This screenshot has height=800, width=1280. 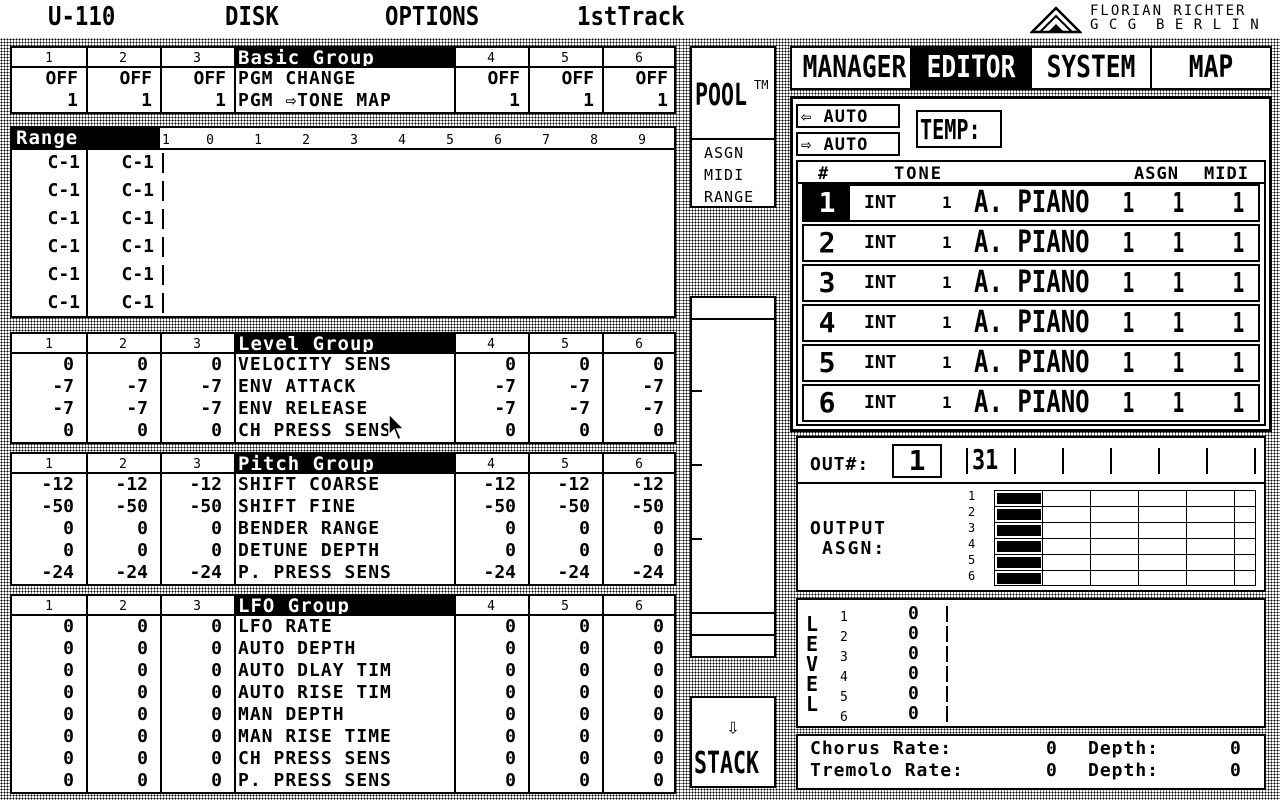 What do you see at coordinates (724, 175) in the screenshot?
I see `pool-option-midi: MIDI` at bounding box center [724, 175].